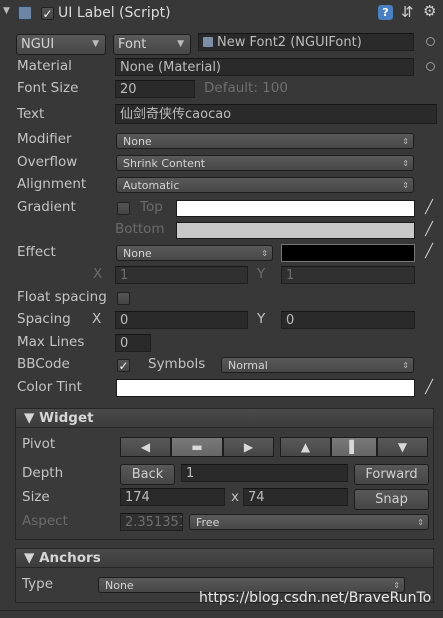 The width and height of the screenshot is (443, 618). What do you see at coordinates (114, 13) in the screenshot?
I see `component-title: UI Label (Script)` at bounding box center [114, 13].